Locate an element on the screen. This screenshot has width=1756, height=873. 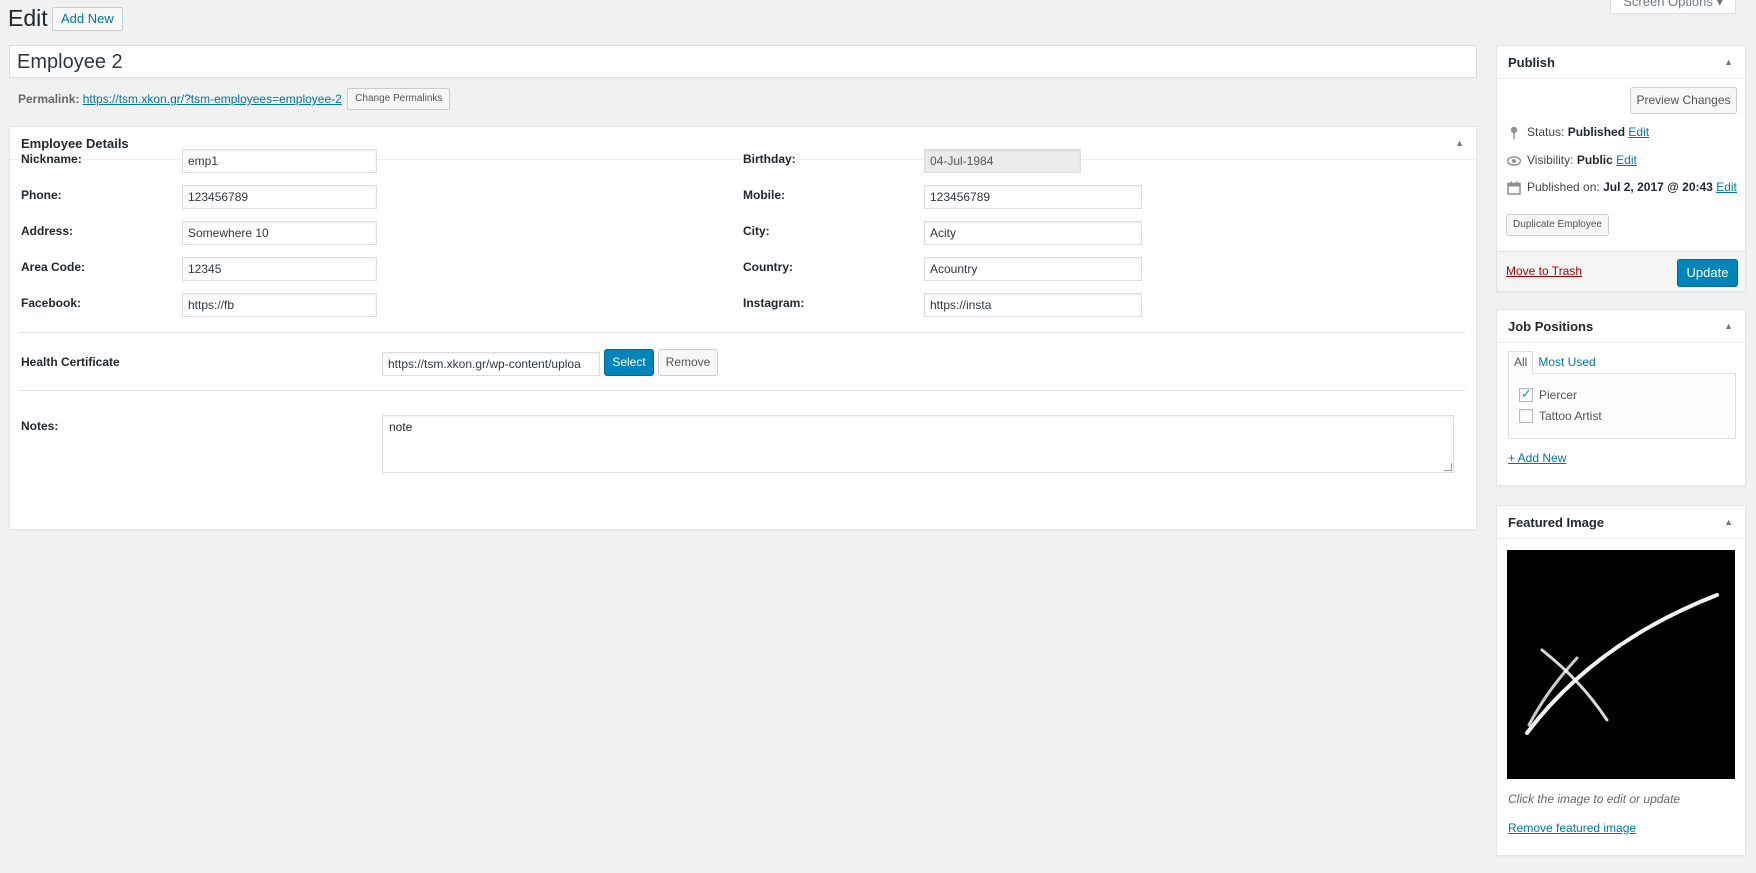
birthday-input: 04-Jul-1984 is located at coordinates (1002, 161).